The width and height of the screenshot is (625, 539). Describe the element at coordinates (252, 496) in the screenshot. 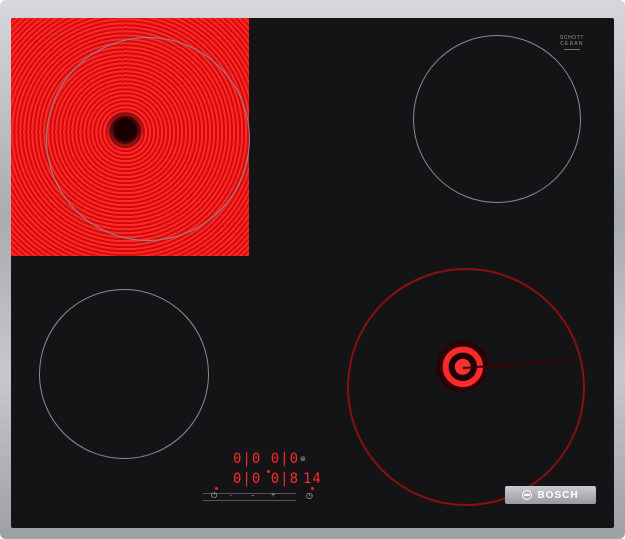

I see `select-button: –` at that location.